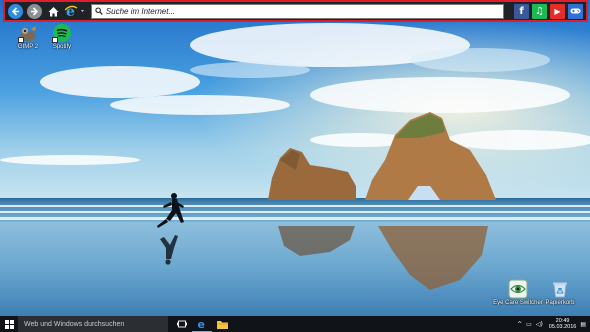 The width and height of the screenshot is (590, 332). I want to click on spotify-button: ♫, so click(539, 11).